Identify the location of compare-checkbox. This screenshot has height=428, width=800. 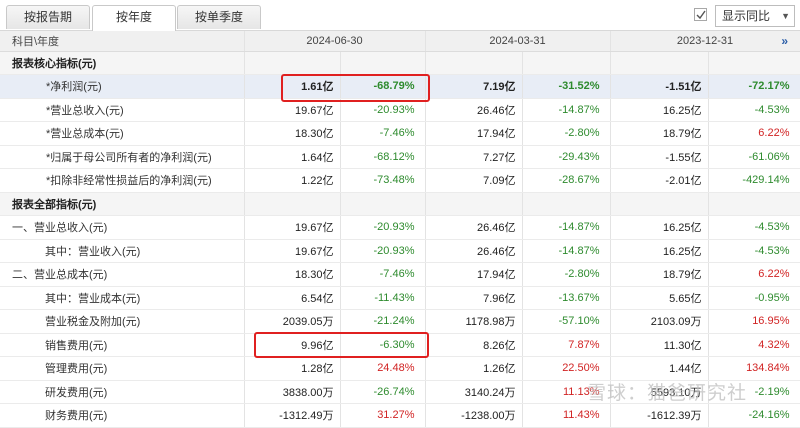
(700, 14).